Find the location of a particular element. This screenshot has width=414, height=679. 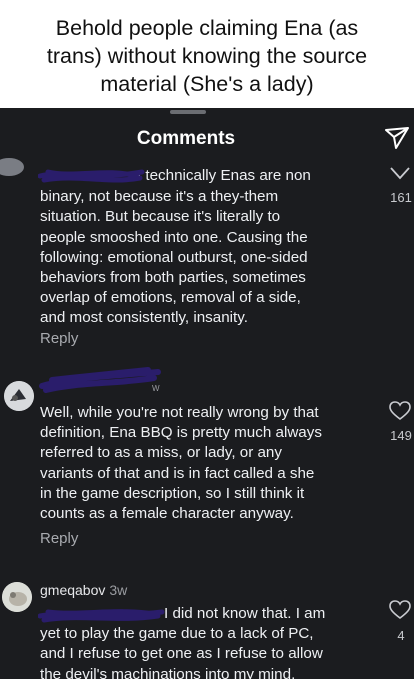

panel-title: Comments is located at coordinates (186, 138).